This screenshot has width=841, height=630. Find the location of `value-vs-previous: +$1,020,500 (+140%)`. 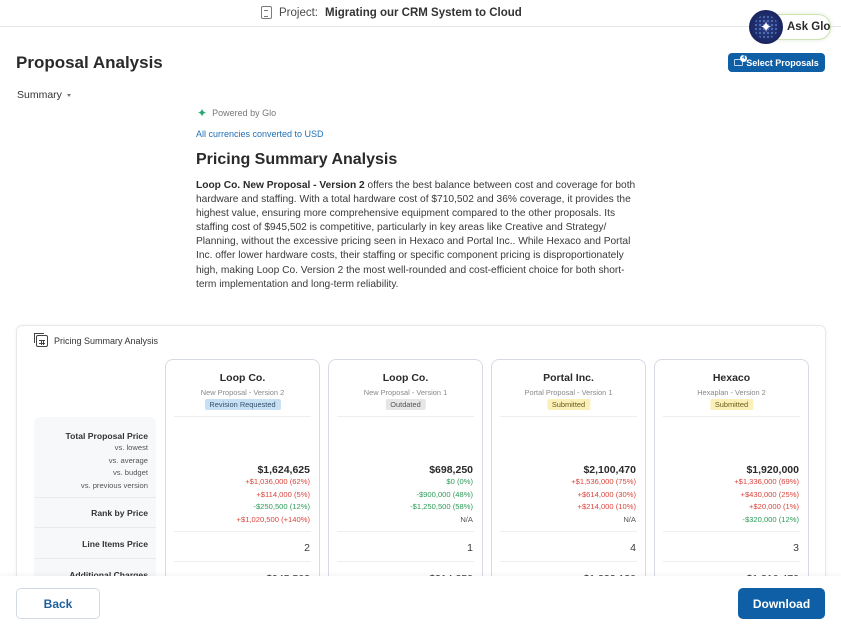

value-vs-previous: +$1,020,500 (+140%) is located at coordinates (273, 519).